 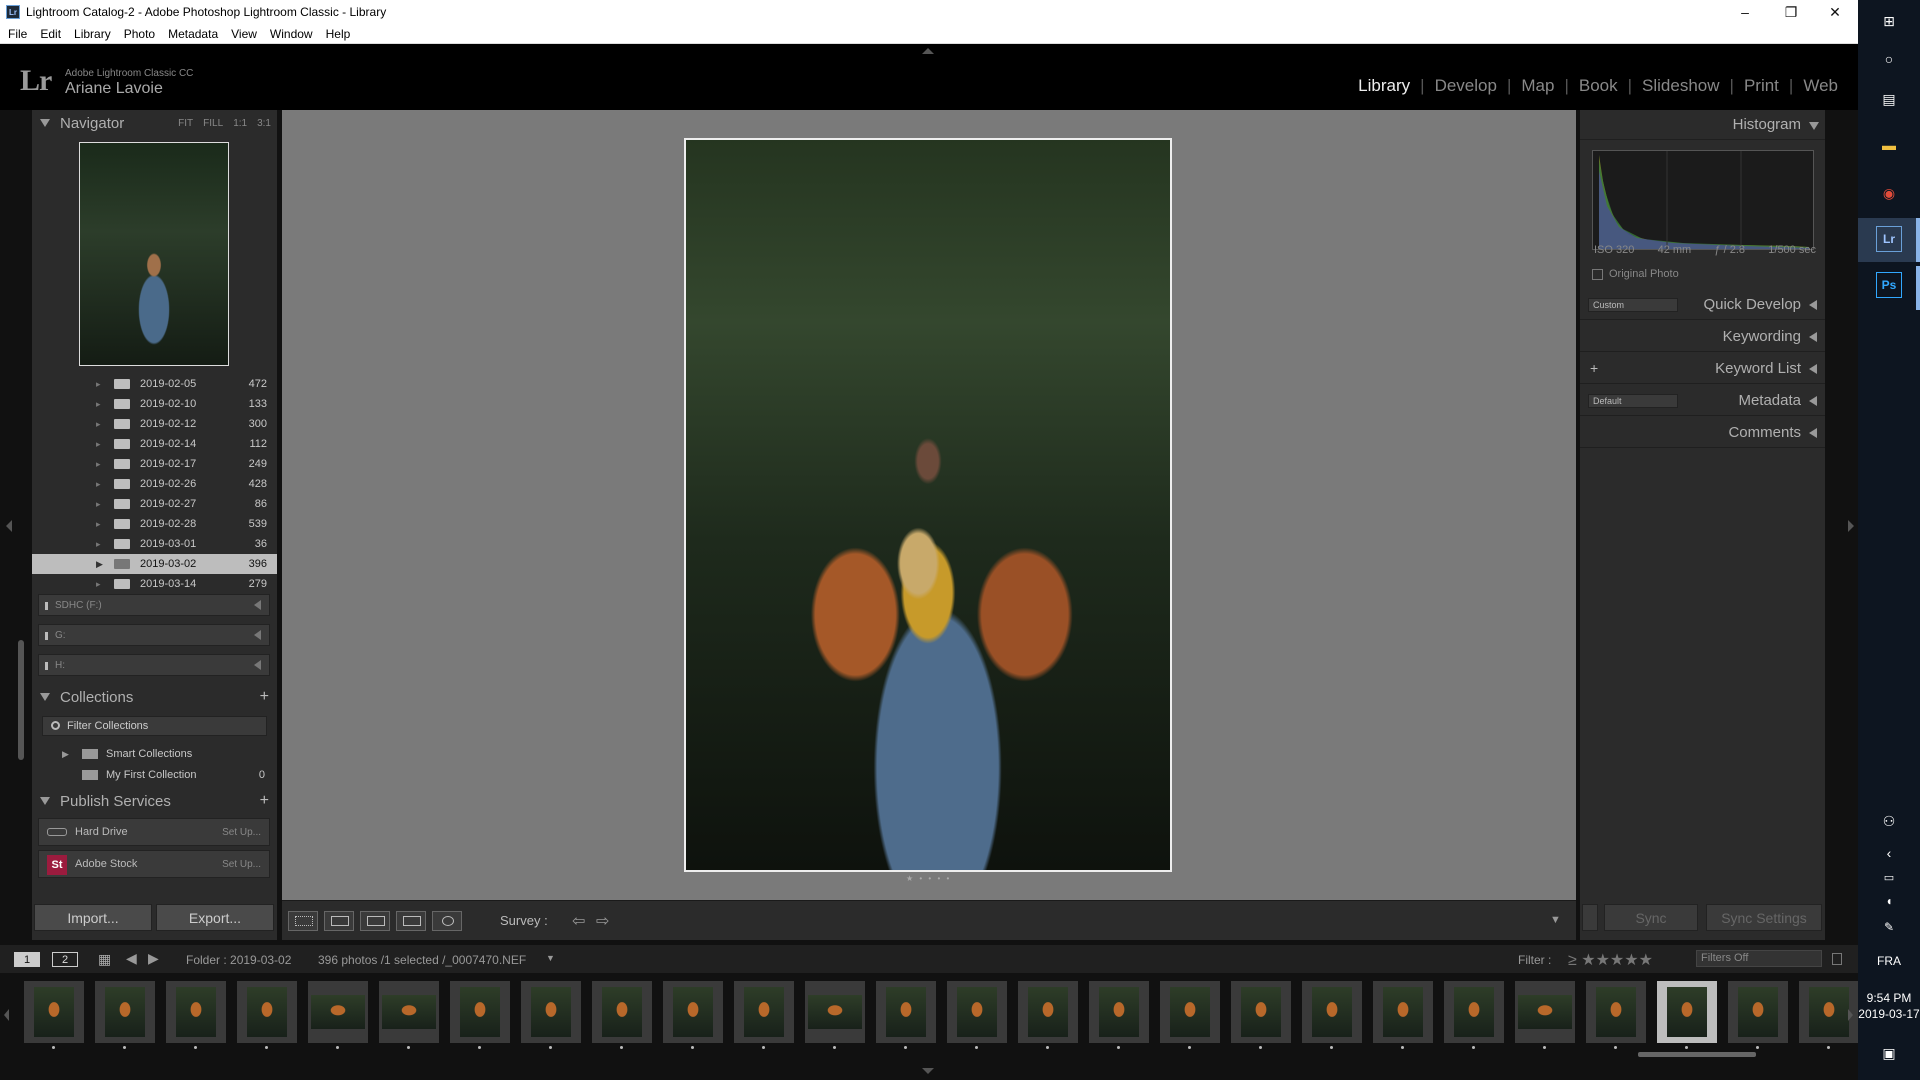 What do you see at coordinates (1702, 433) in the screenshot?
I see `comments-header: Comments` at bounding box center [1702, 433].